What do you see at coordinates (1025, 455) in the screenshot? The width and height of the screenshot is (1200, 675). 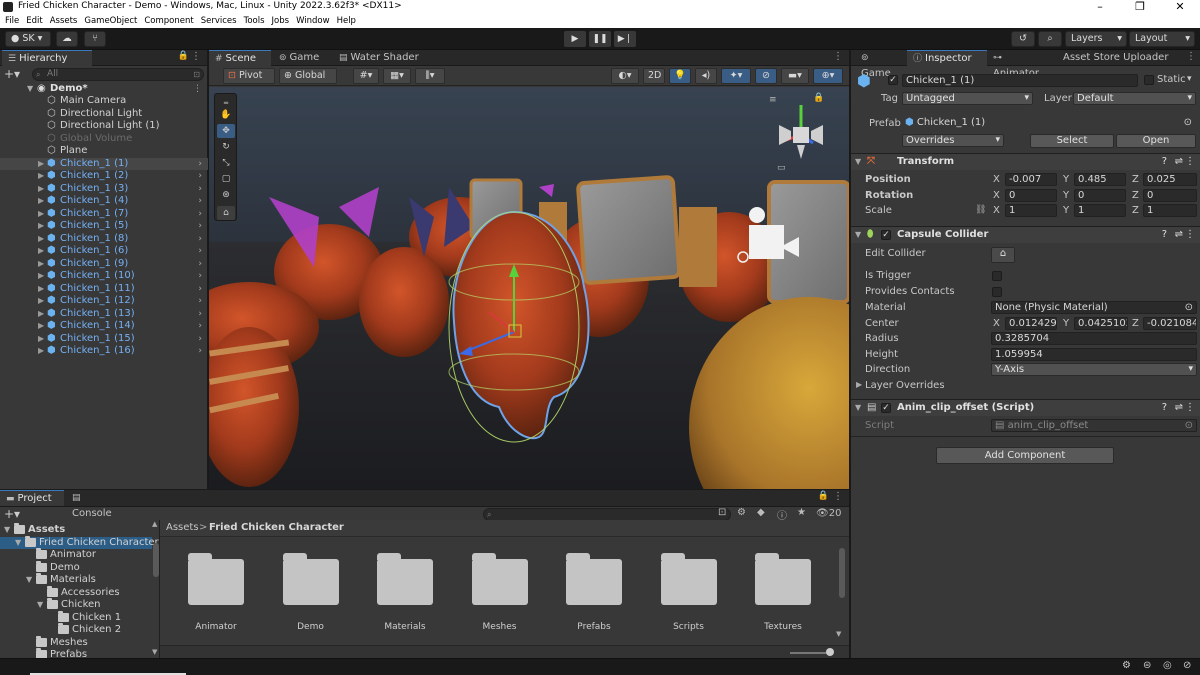 I see `add-component-button: Add Component` at bounding box center [1025, 455].